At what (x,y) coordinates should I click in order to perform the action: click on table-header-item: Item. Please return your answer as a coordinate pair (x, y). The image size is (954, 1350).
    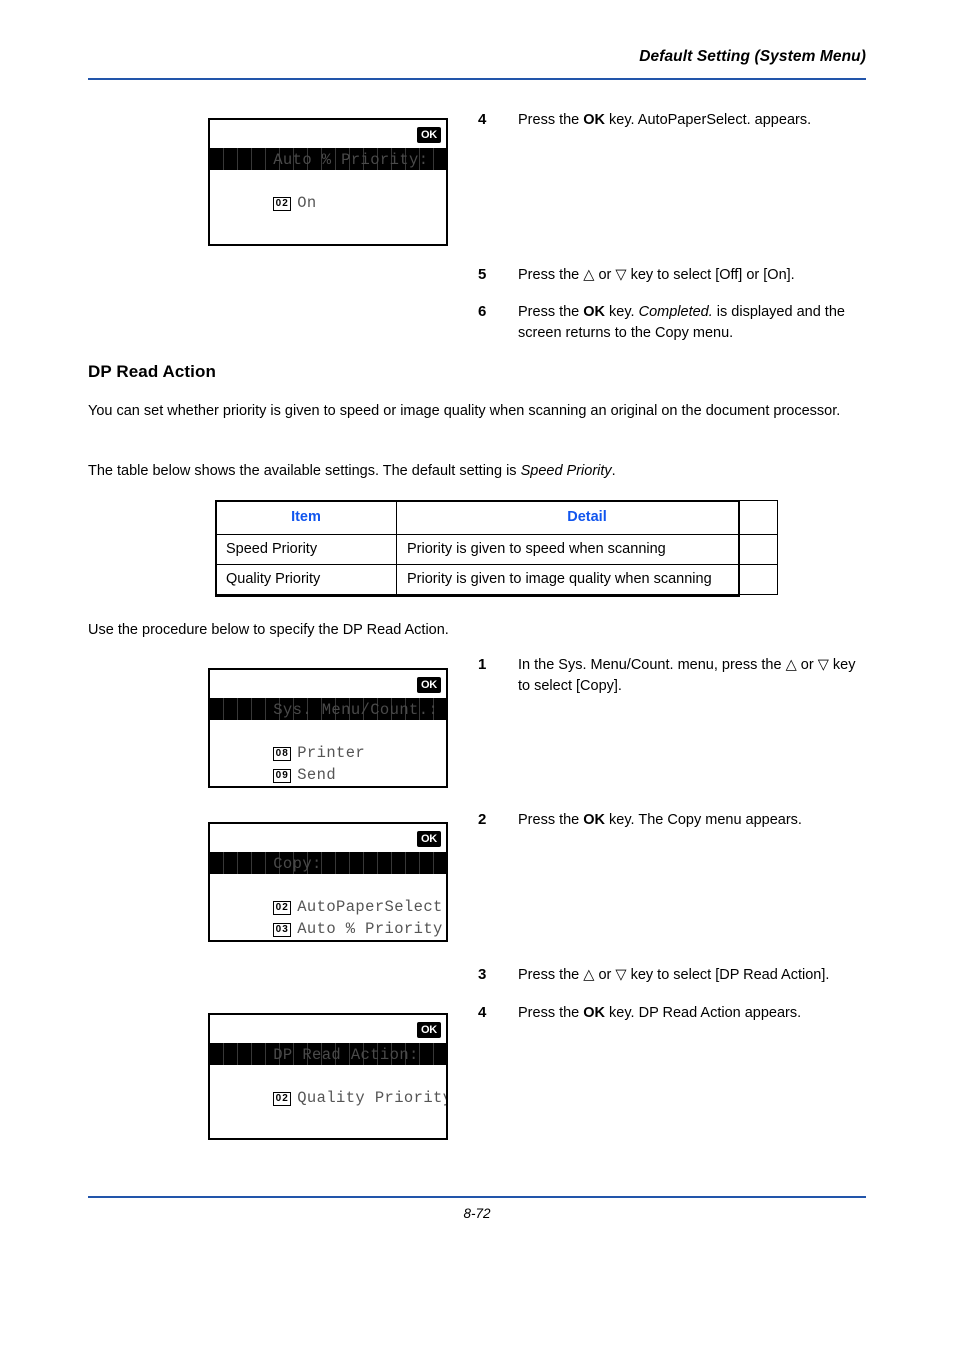
    Looking at the image, I should click on (306, 517).